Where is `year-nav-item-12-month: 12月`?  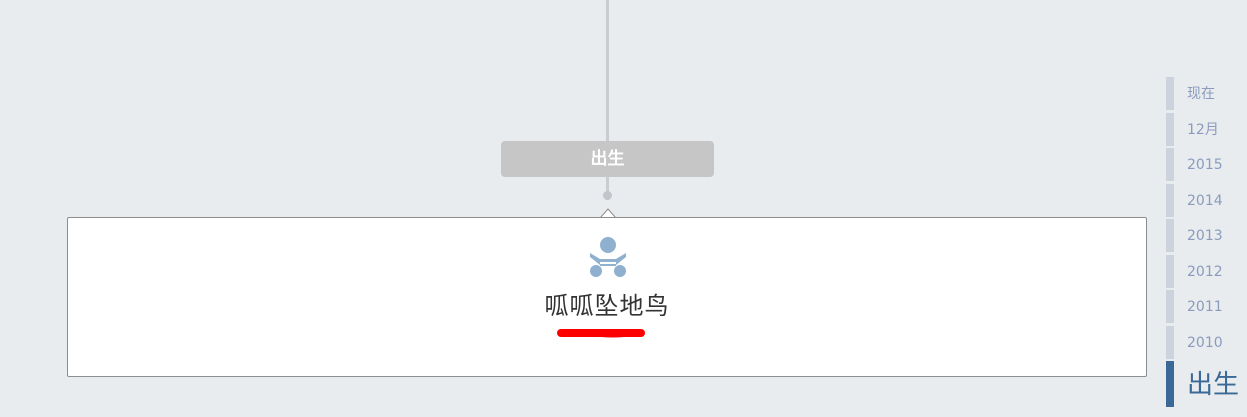 year-nav-item-12-month: 12月 is located at coordinates (1206, 130).